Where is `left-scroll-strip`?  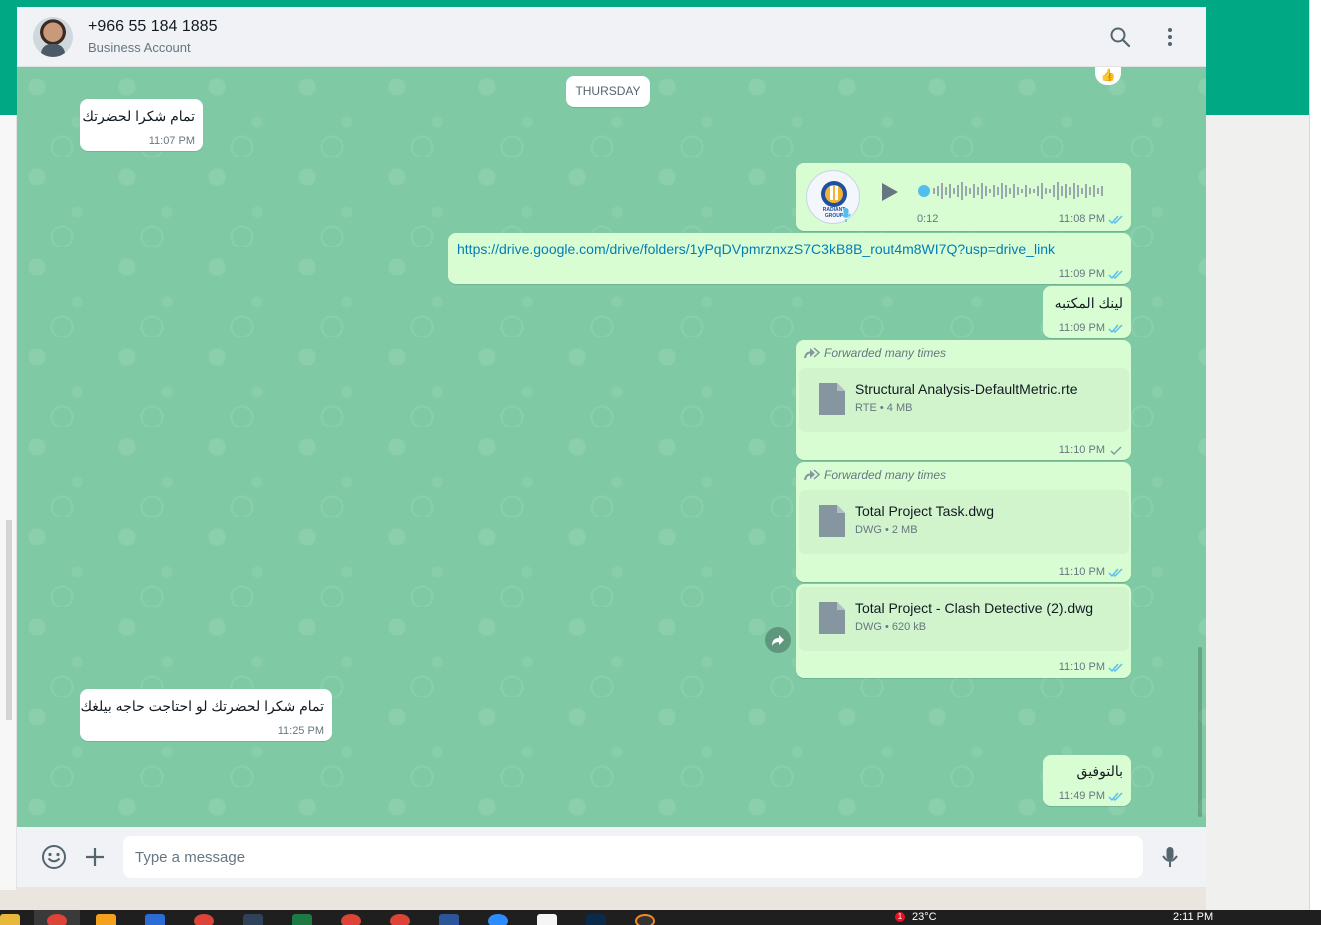 left-scroll-strip is located at coordinates (8, 502).